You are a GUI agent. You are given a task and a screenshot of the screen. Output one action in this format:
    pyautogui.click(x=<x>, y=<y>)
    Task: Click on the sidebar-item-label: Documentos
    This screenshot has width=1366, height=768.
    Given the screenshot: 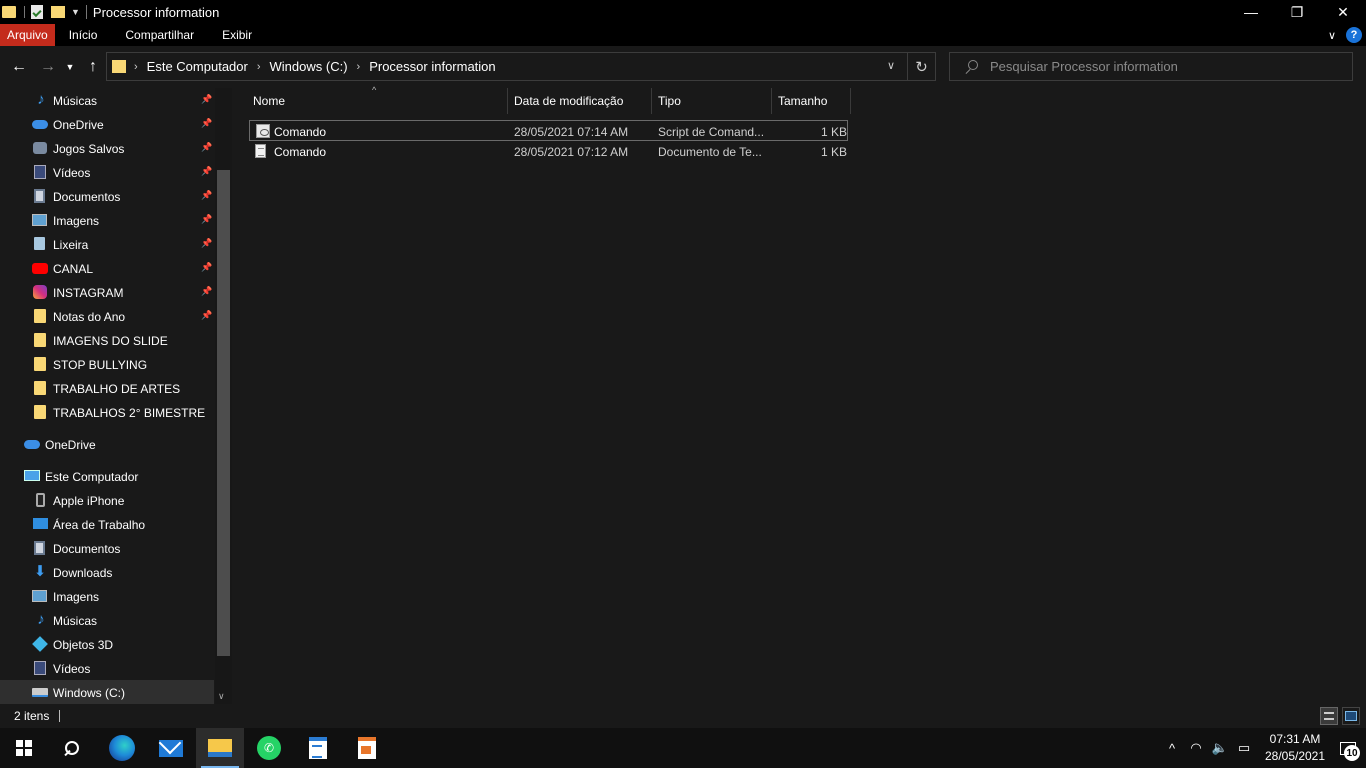 What is the action you would take?
    pyautogui.click(x=87, y=197)
    